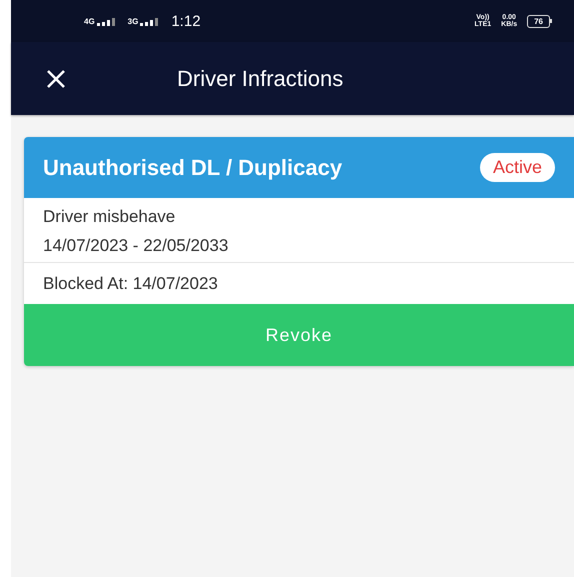 The image size is (574, 577). I want to click on clock-time: 1:12, so click(186, 21).